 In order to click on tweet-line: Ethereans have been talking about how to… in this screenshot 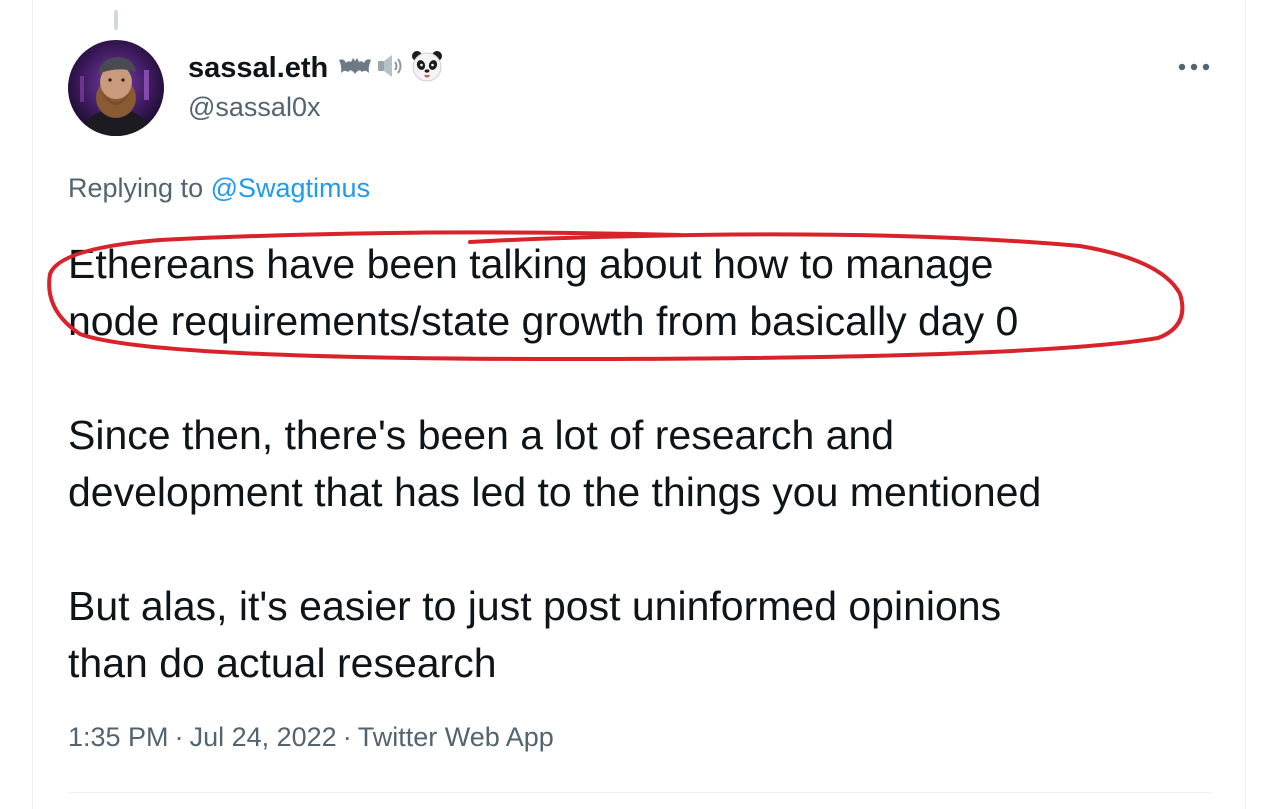, I will do `click(531, 264)`.